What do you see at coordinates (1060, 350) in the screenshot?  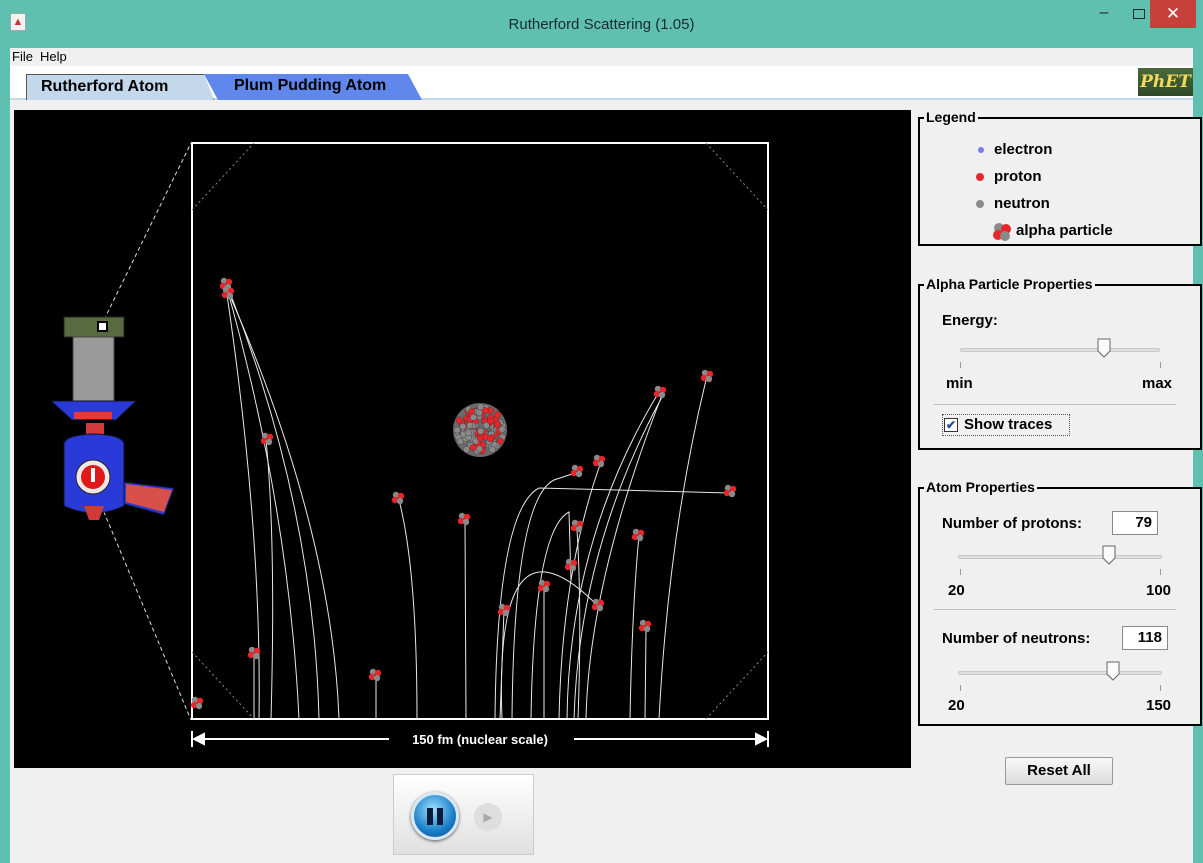 I see `energy-slider-track` at bounding box center [1060, 350].